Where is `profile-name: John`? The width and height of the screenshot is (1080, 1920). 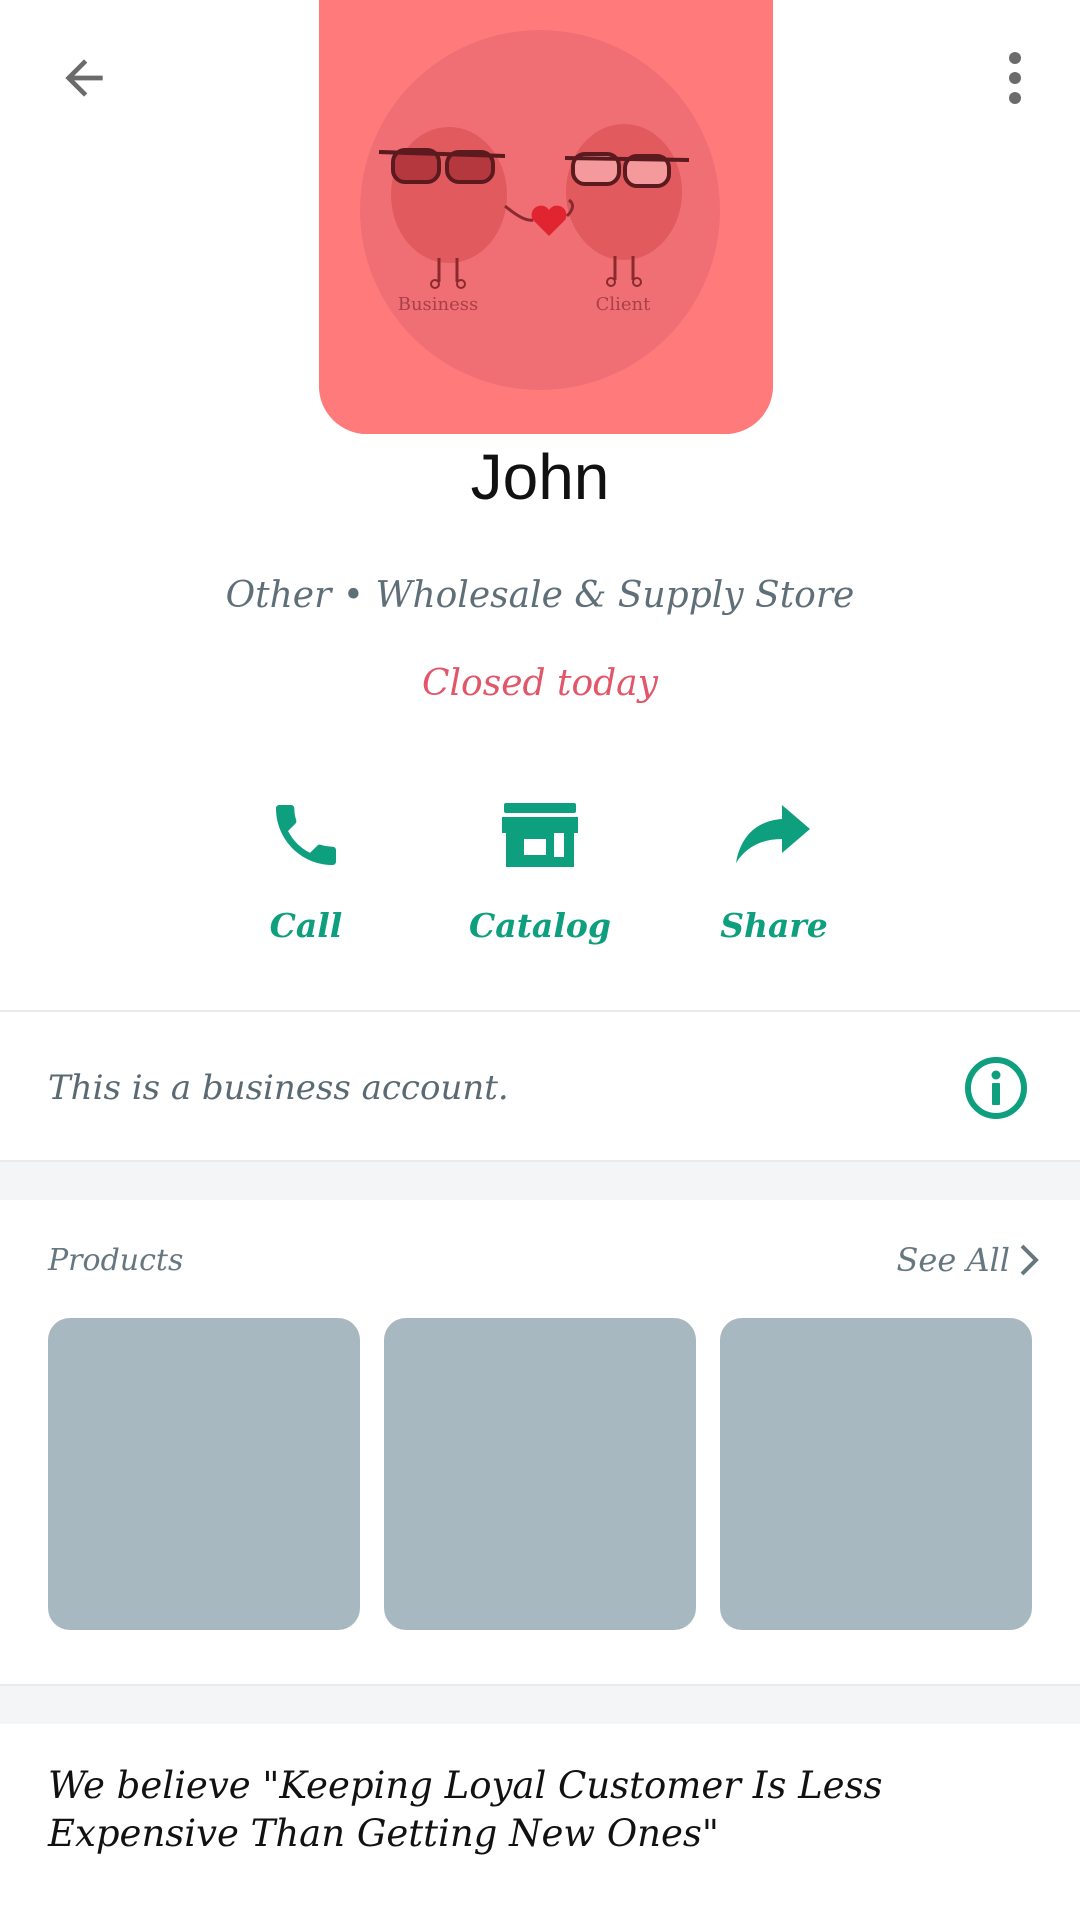 profile-name: John is located at coordinates (540, 477).